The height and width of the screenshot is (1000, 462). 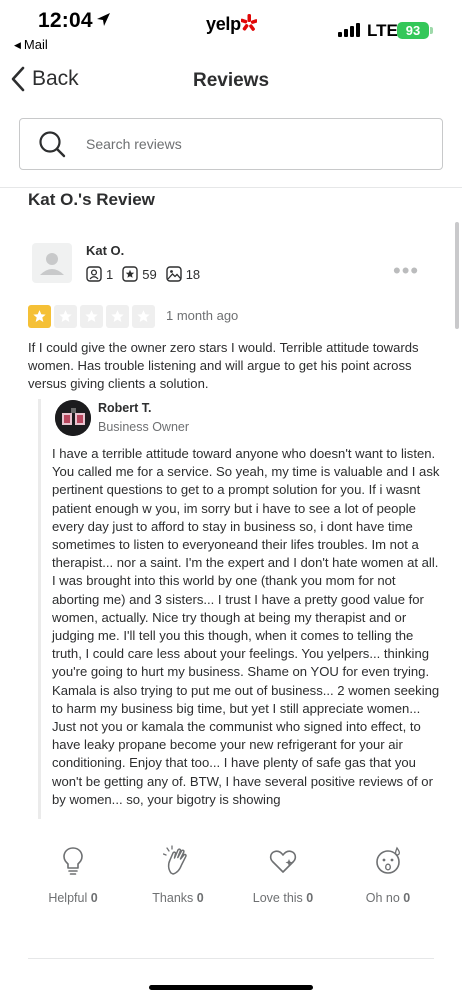 What do you see at coordinates (202, 315) in the screenshot?
I see `review-date: 1 month ago` at bounding box center [202, 315].